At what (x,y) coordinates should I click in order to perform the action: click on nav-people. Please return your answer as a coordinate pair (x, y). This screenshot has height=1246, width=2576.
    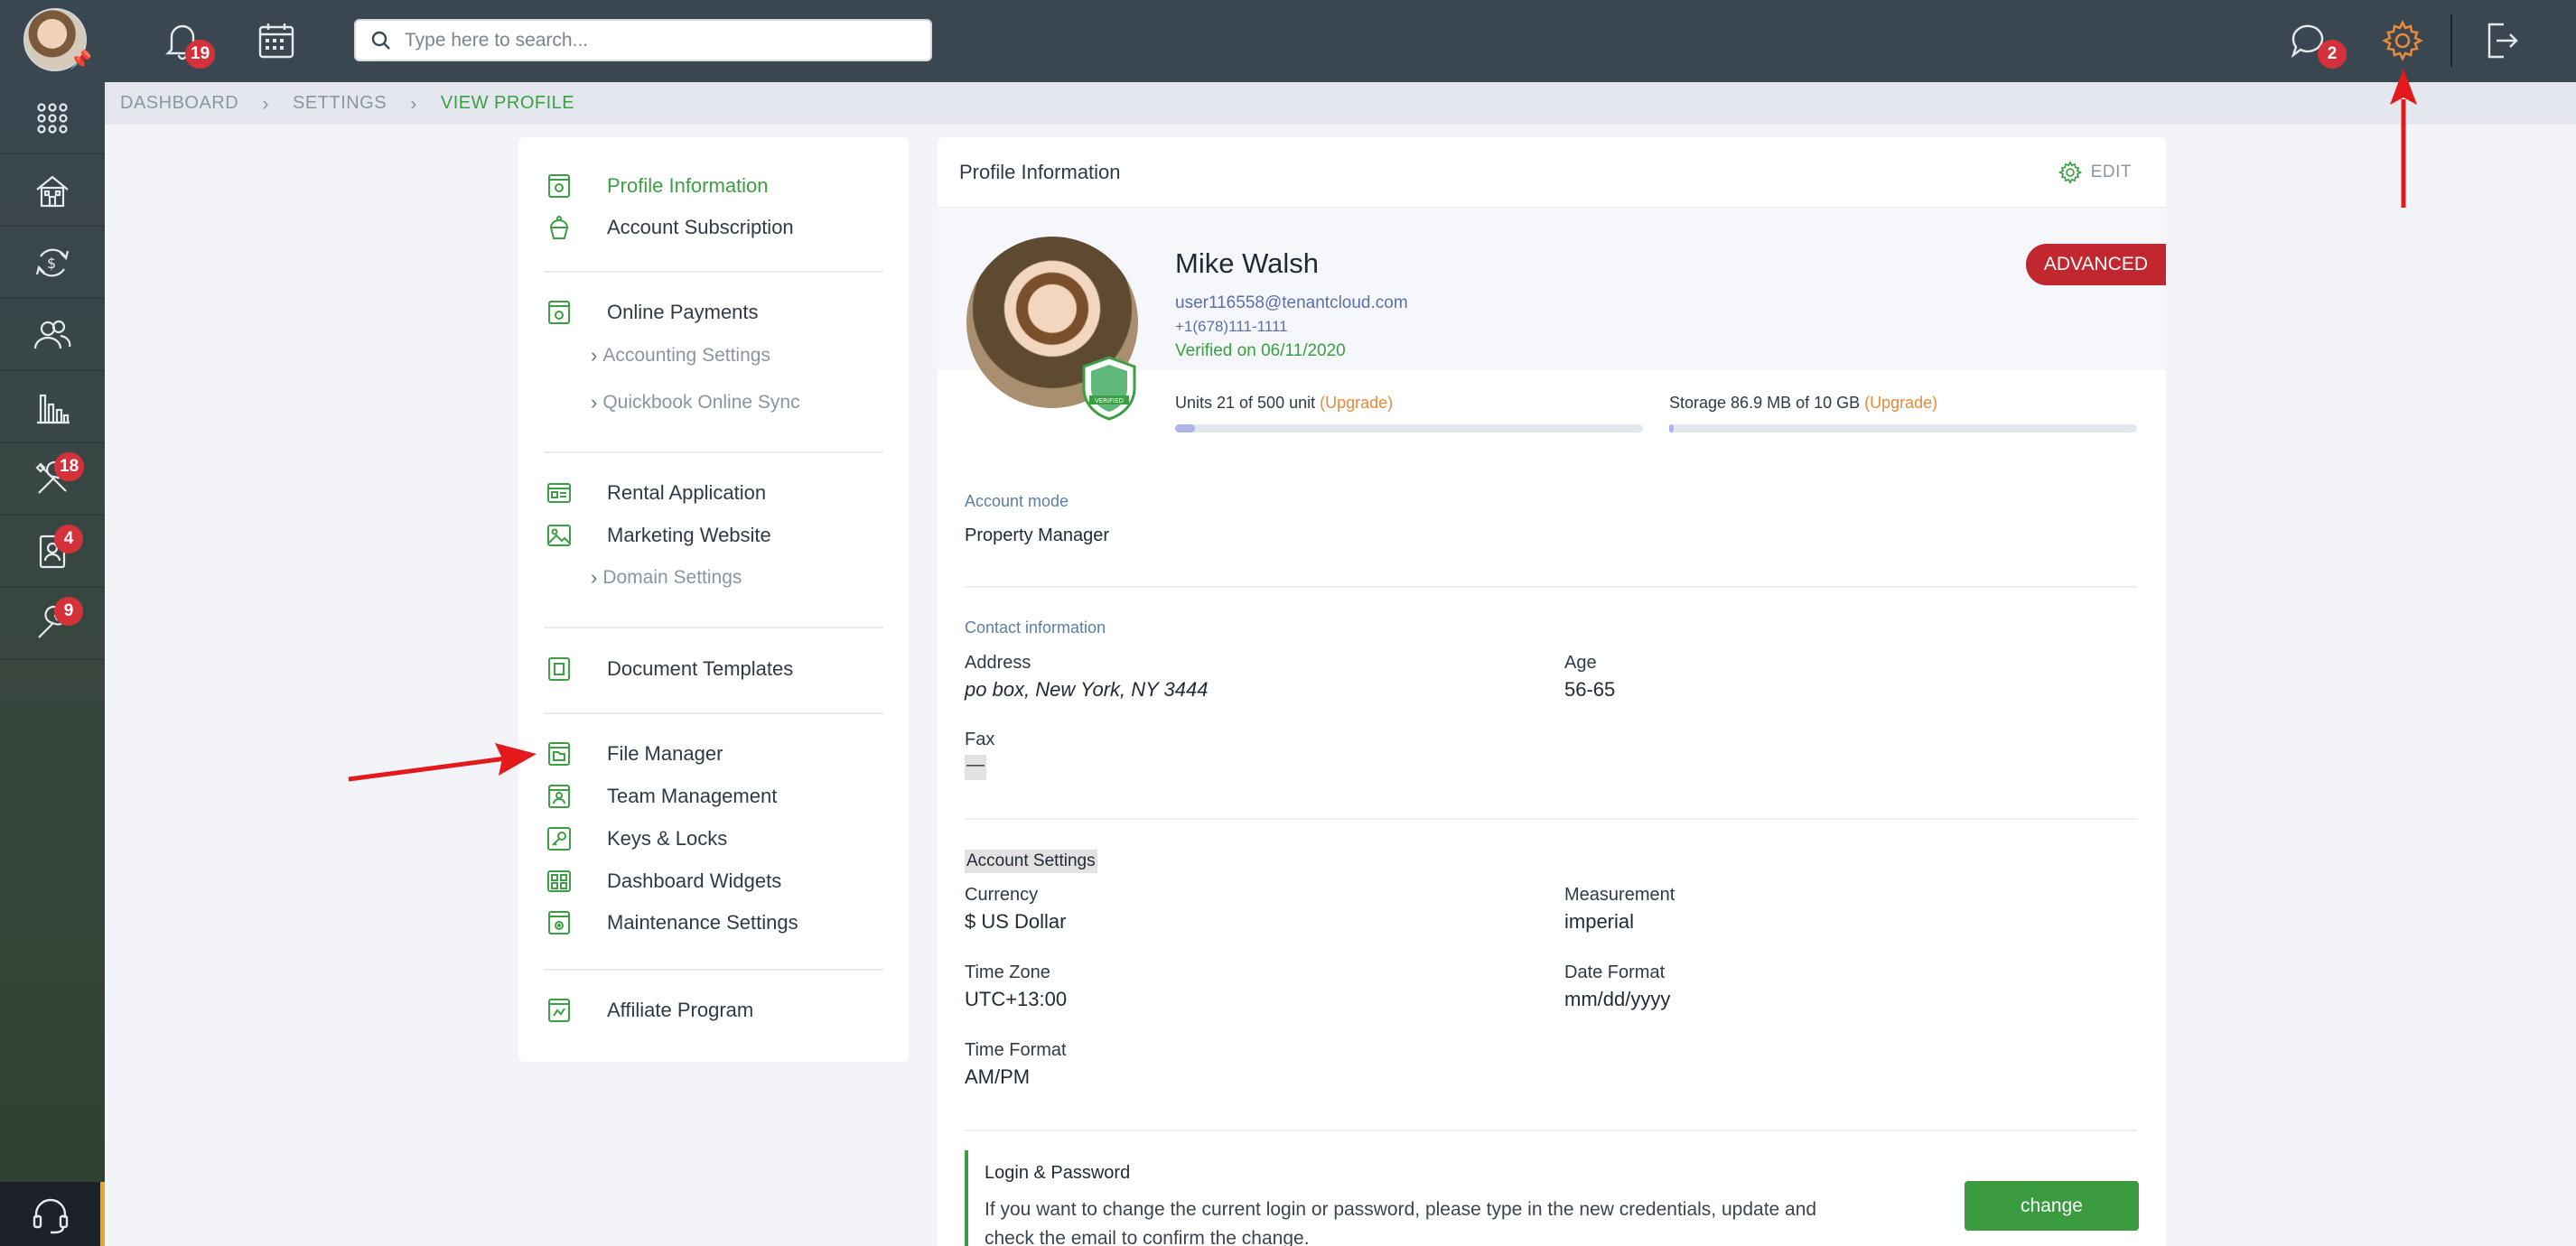
    Looking at the image, I should click on (52, 335).